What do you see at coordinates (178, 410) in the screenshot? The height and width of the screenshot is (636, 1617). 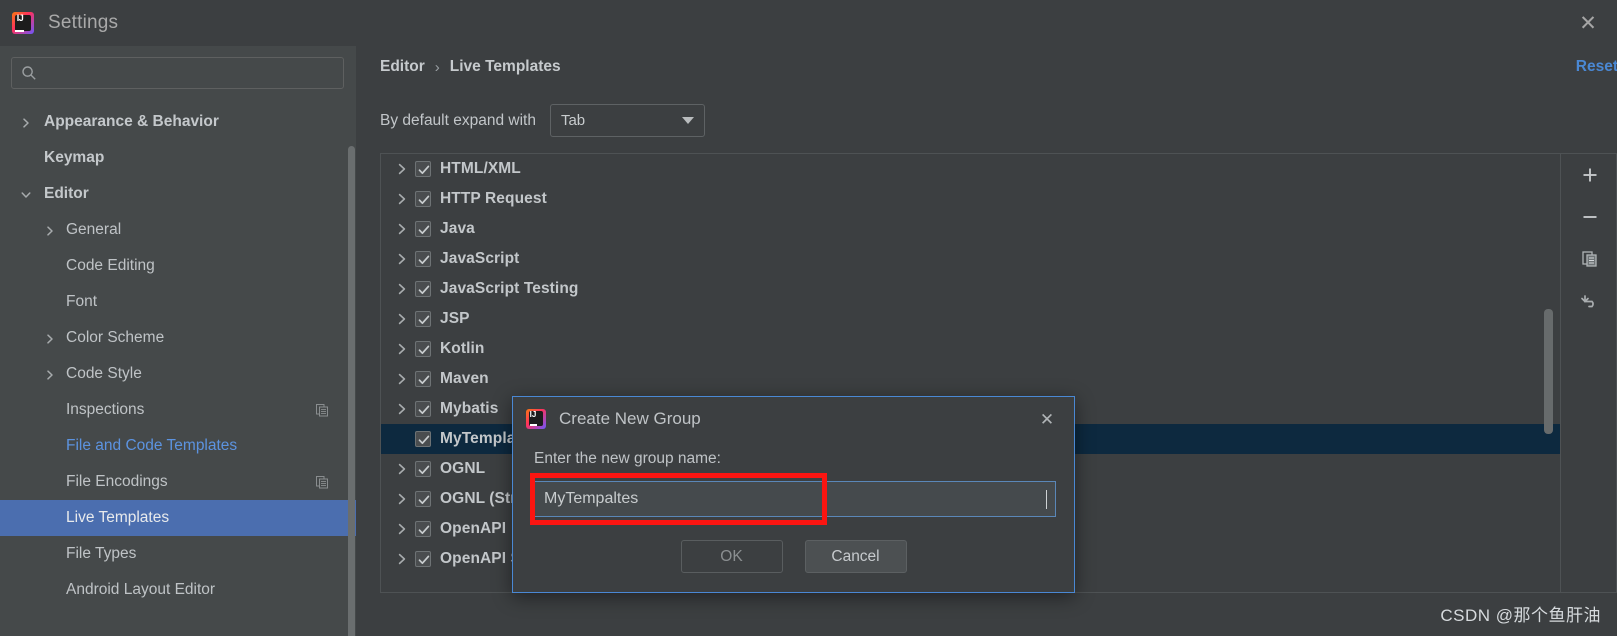 I see `sidebar-item-inspections: Inspections` at bounding box center [178, 410].